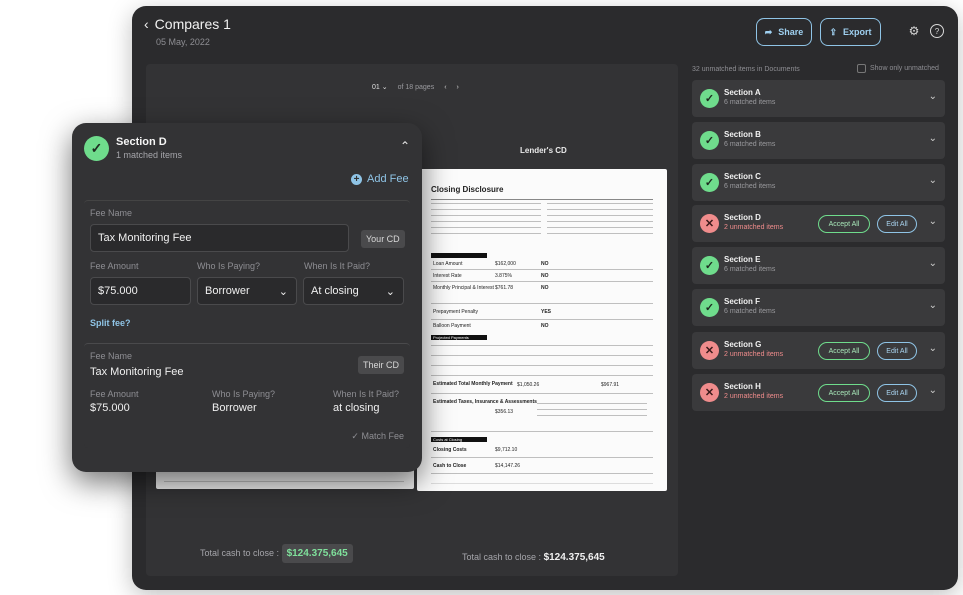 Image resolution: width=963 pixels, height=595 pixels. Describe the element at coordinates (543, 150) in the screenshot. I see `right-doc-label: Lender's CD` at that location.